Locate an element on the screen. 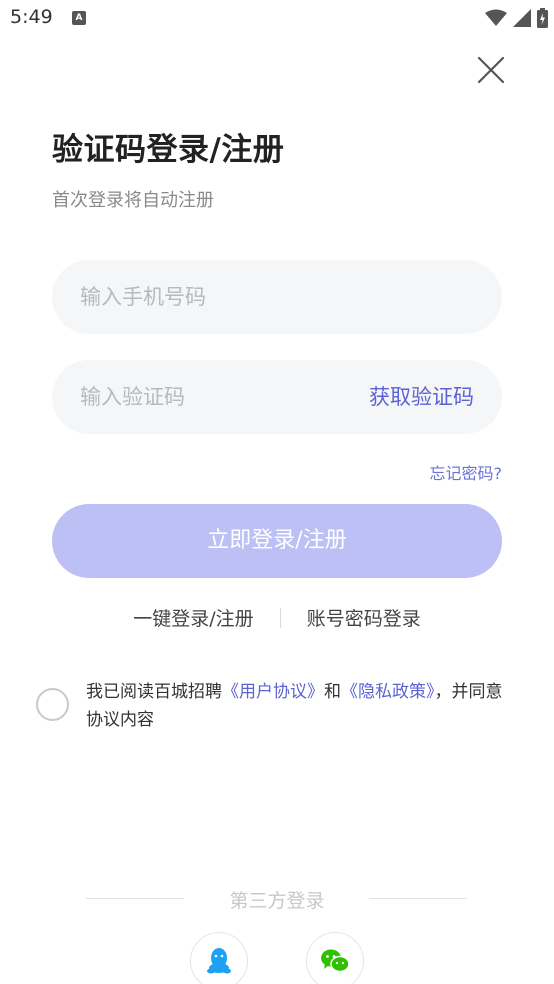 The width and height of the screenshot is (554, 984). wechat-login-button is located at coordinates (335, 958).